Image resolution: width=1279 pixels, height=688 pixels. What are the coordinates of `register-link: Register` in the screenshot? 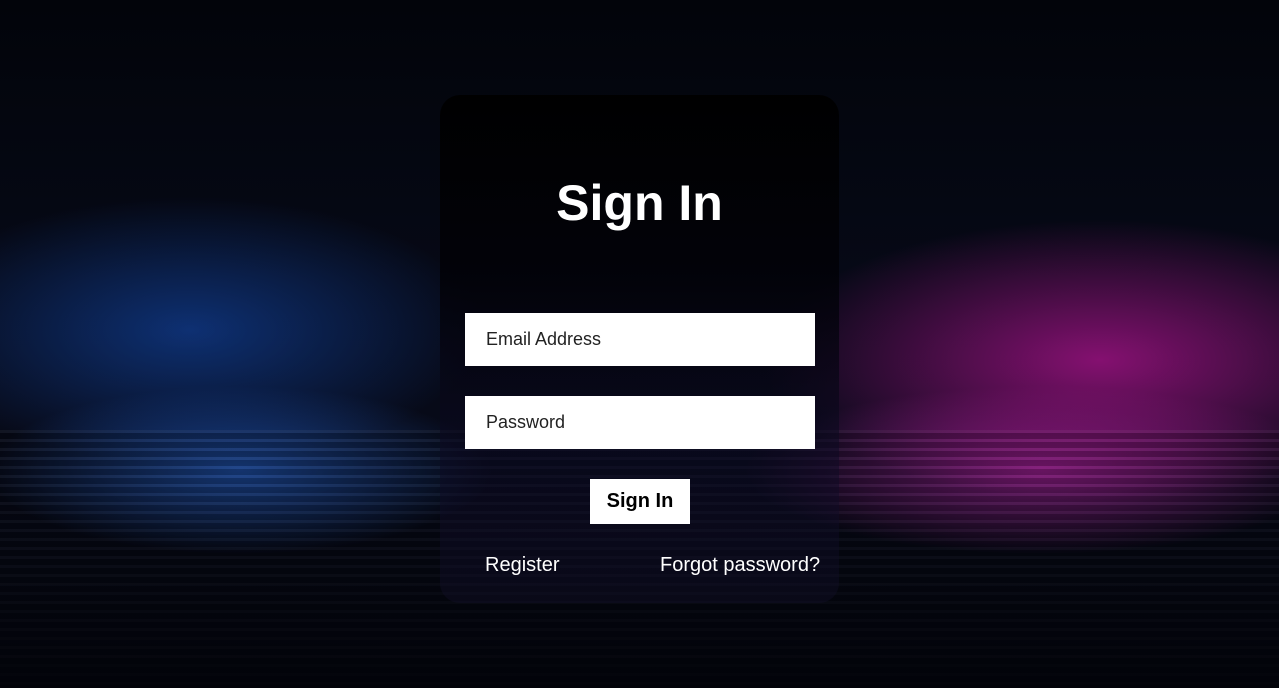 It's located at (522, 565).